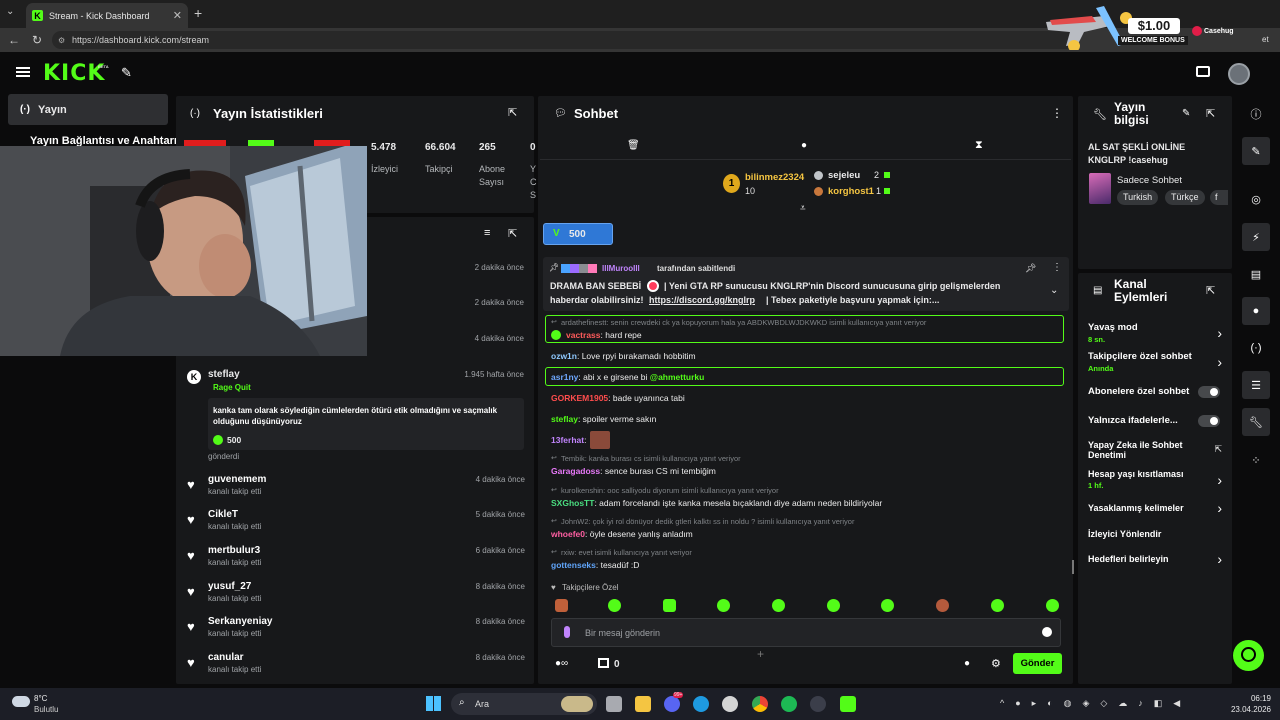 The width and height of the screenshot is (1280, 720). What do you see at coordinates (760, 704) in the screenshot?
I see `chrome-icon` at bounding box center [760, 704].